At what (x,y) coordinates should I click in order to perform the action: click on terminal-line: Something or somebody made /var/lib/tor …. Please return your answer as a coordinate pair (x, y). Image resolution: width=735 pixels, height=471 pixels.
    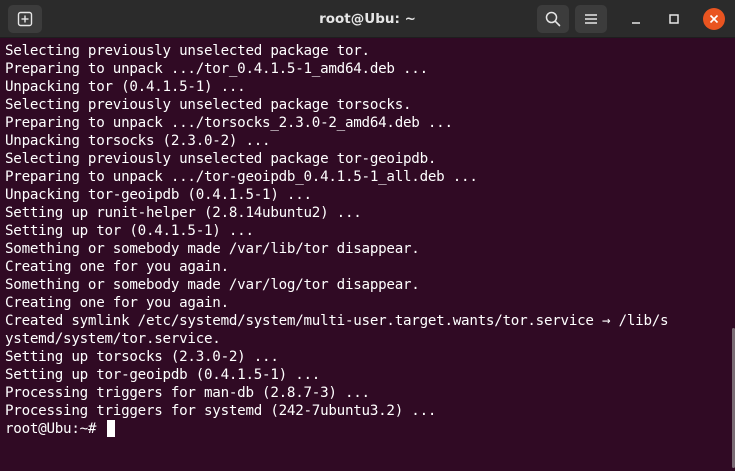
    Looking at the image, I should click on (212, 249).